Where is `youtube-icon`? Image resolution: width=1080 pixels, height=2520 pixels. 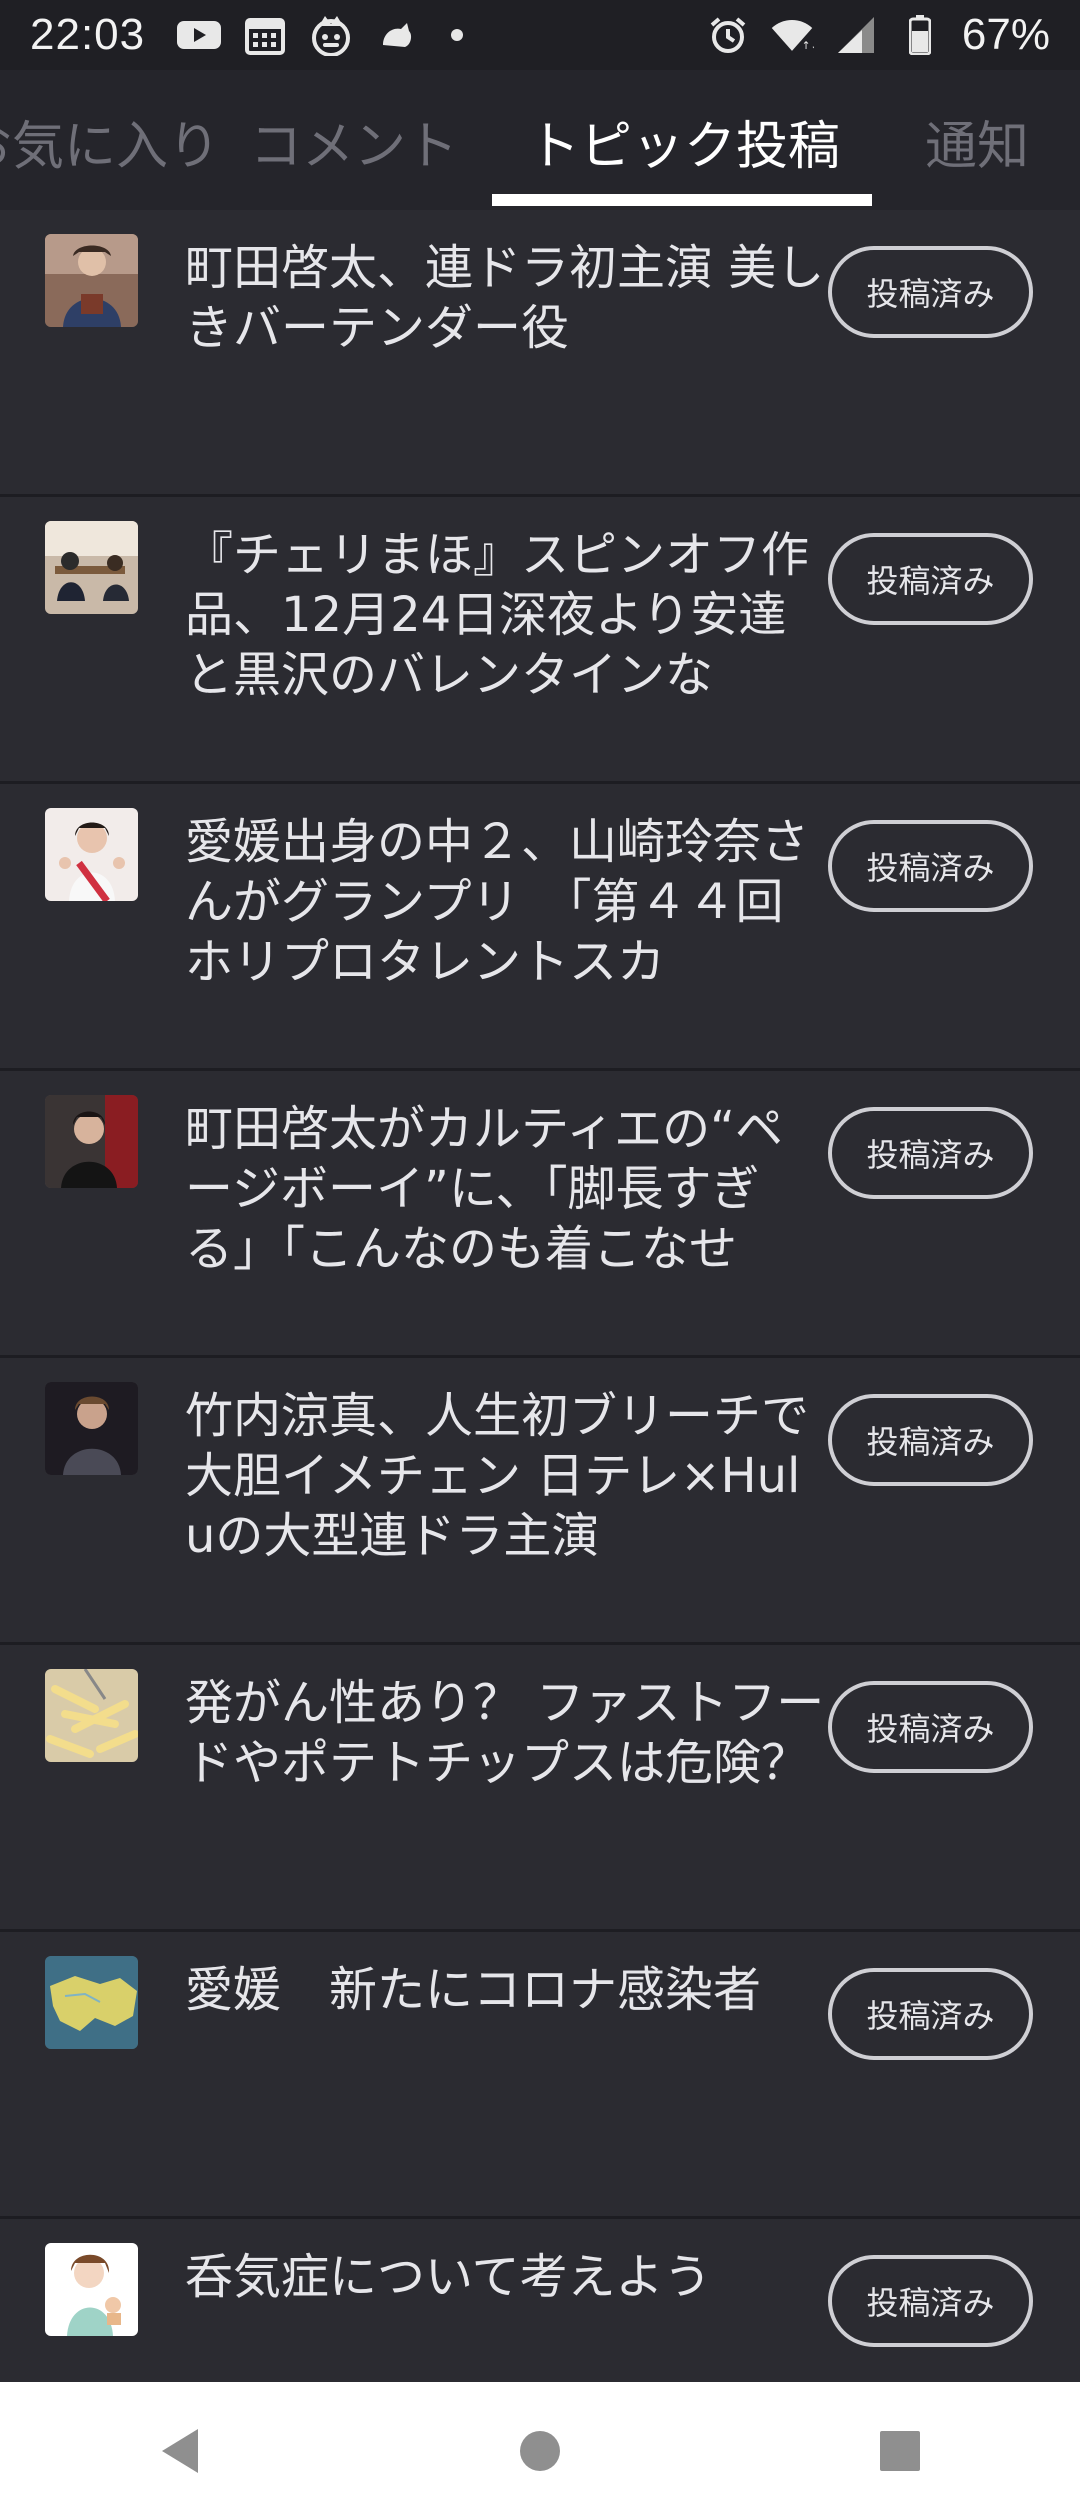 youtube-icon is located at coordinates (199, 35).